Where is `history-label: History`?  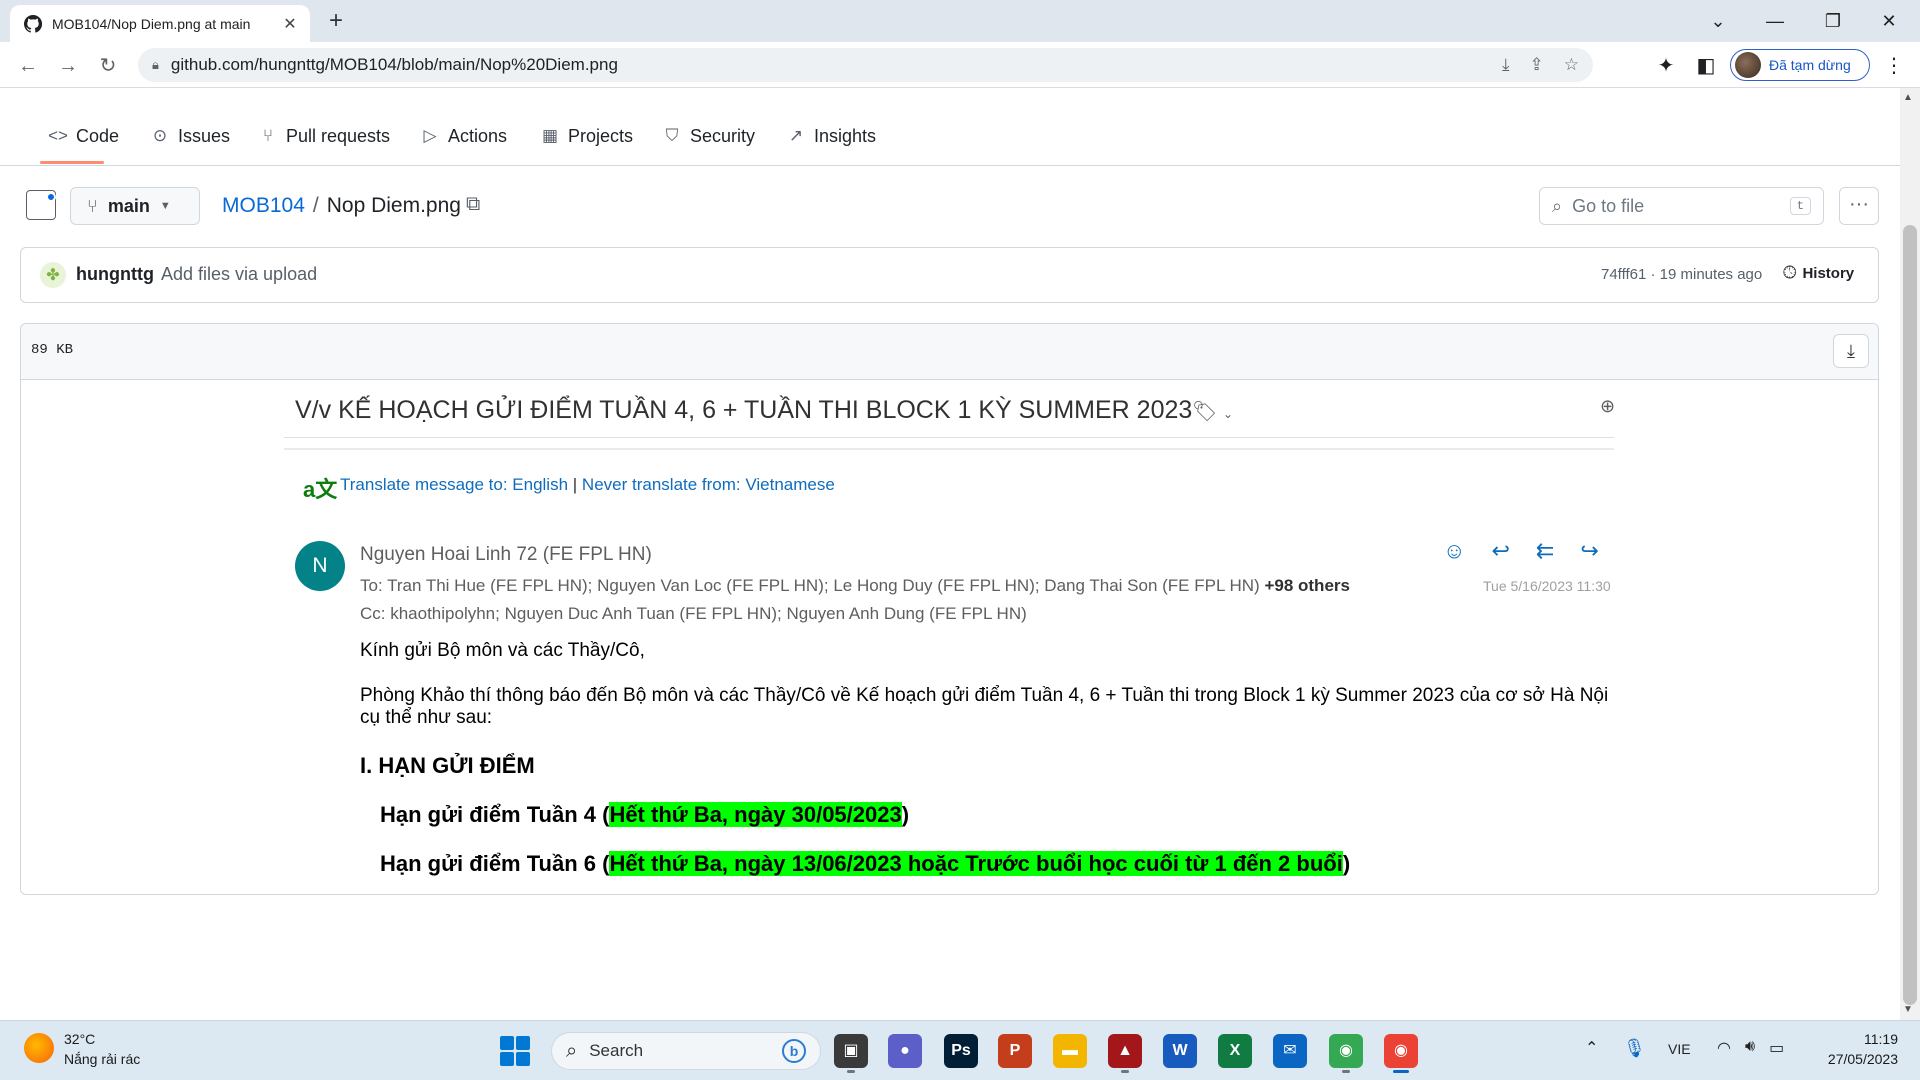
history-label: History is located at coordinates (1828, 273).